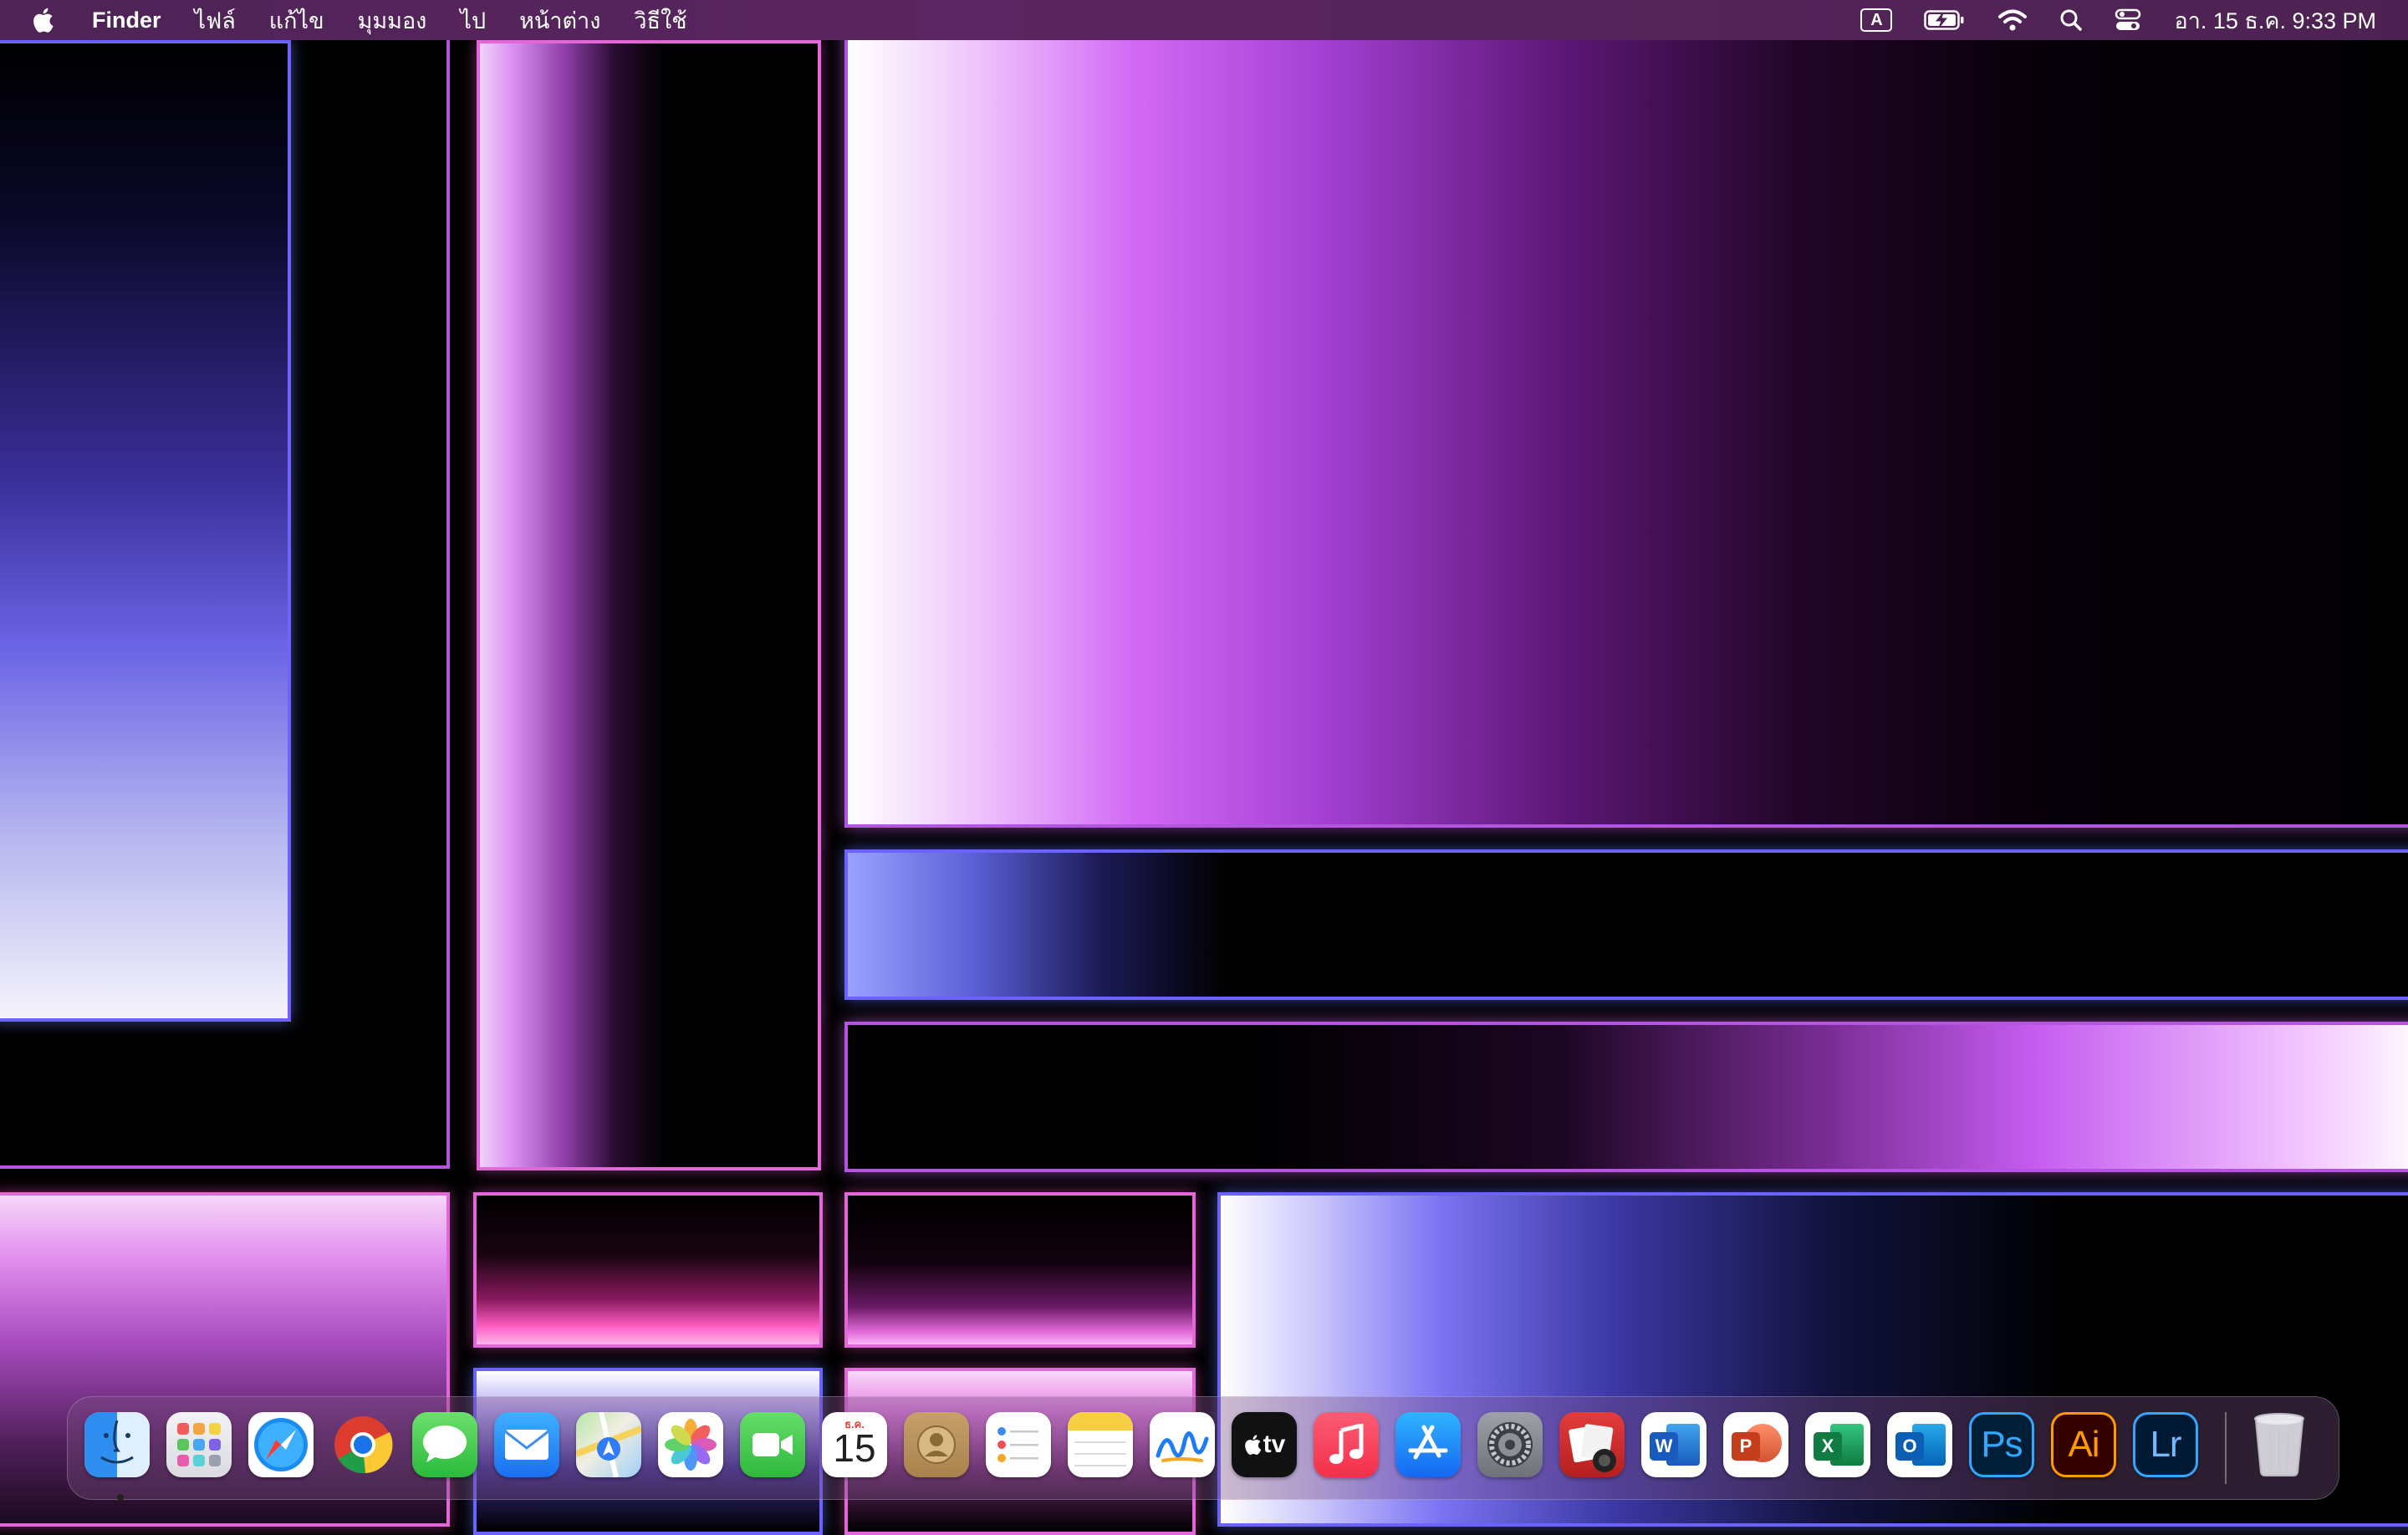  Describe the element at coordinates (199, 1444) in the screenshot. I see `launchpad-icon` at that location.